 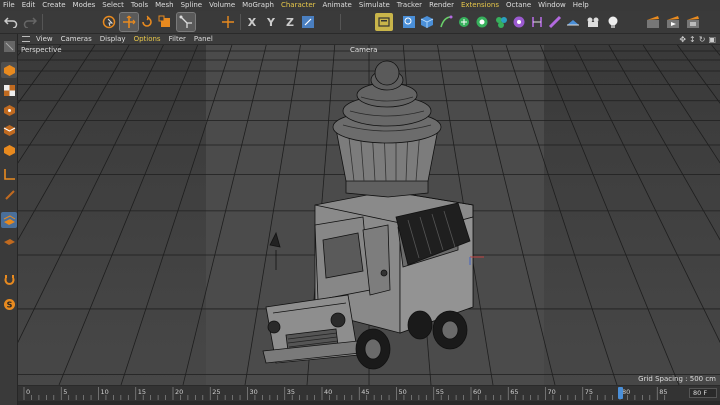 I want to click on mograph-effector-icon, so click(x=501, y=22).